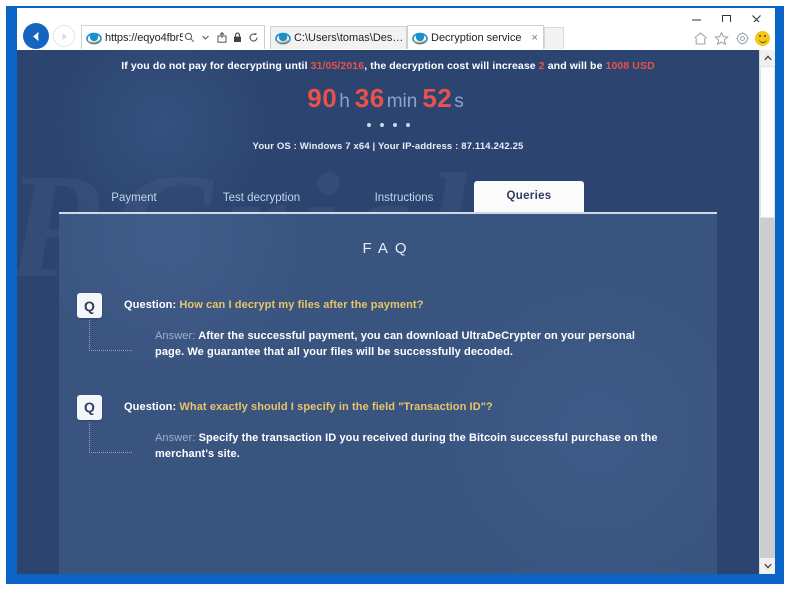 The height and width of the screenshot is (590, 790). What do you see at coordinates (437, 98) in the screenshot?
I see `countdown-seconds: 52` at bounding box center [437, 98].